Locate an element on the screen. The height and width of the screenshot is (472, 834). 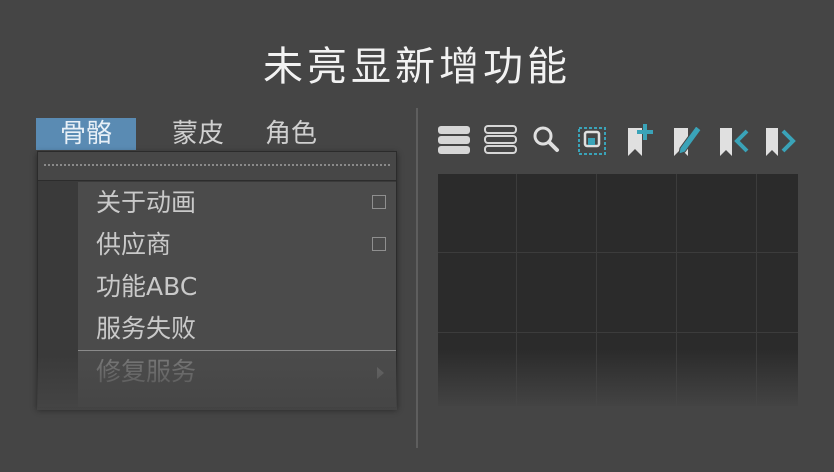
grip-dots is located at coordinates (217, 165).